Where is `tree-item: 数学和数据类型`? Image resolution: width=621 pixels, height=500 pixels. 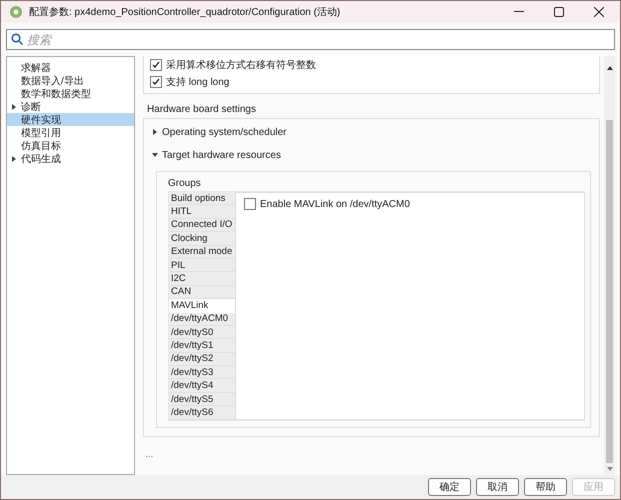 tree-item: 数学和数据类型 is located at coordinates (70, 93).